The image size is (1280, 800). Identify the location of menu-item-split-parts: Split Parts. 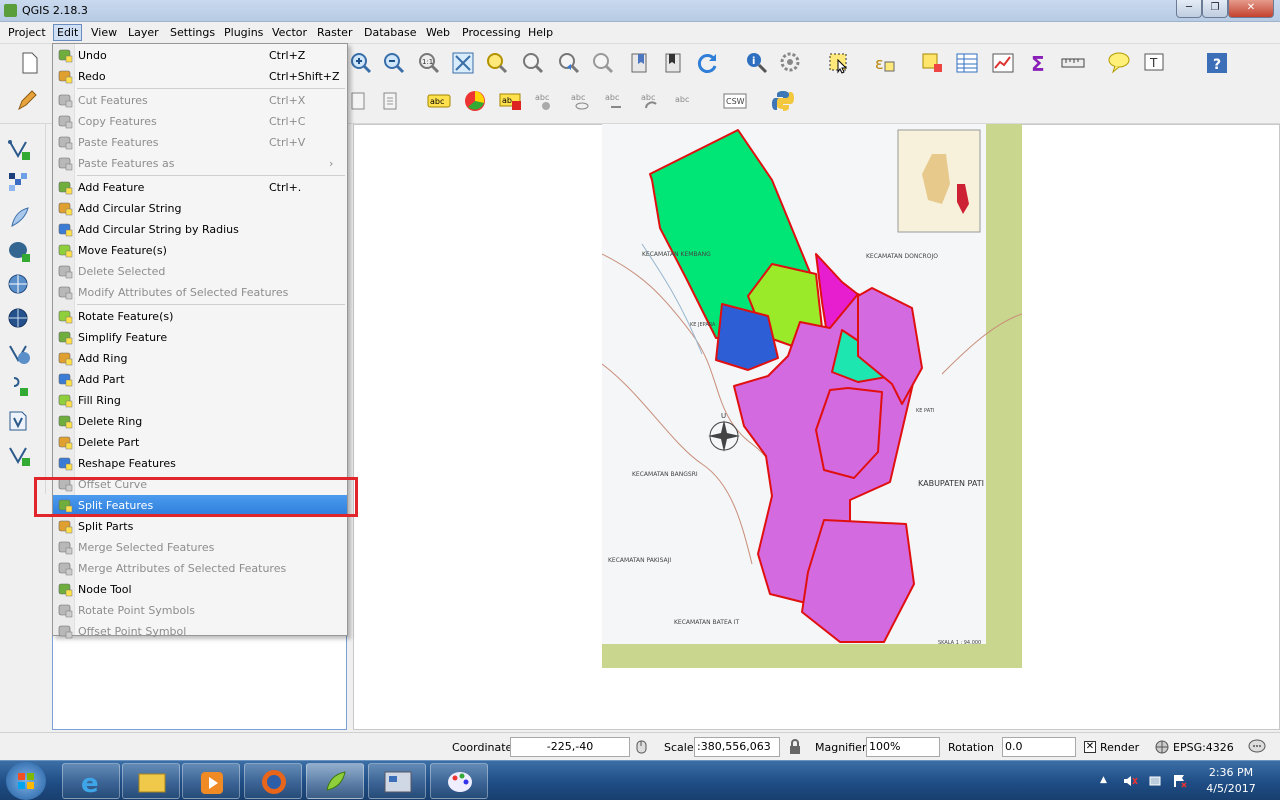
(200, 526).